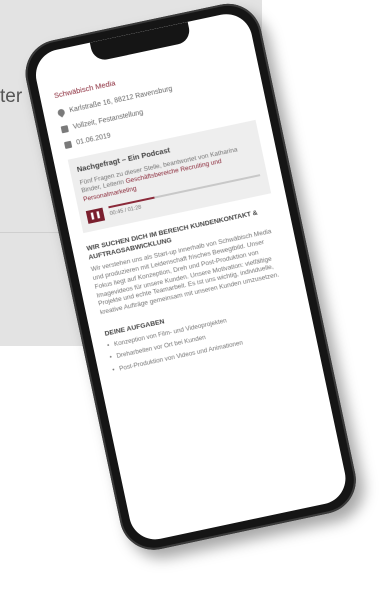  What do you see at coordinates (61, 113) in the screenshot?
I see `location-pin-icon` at bounding box center [61, 113].